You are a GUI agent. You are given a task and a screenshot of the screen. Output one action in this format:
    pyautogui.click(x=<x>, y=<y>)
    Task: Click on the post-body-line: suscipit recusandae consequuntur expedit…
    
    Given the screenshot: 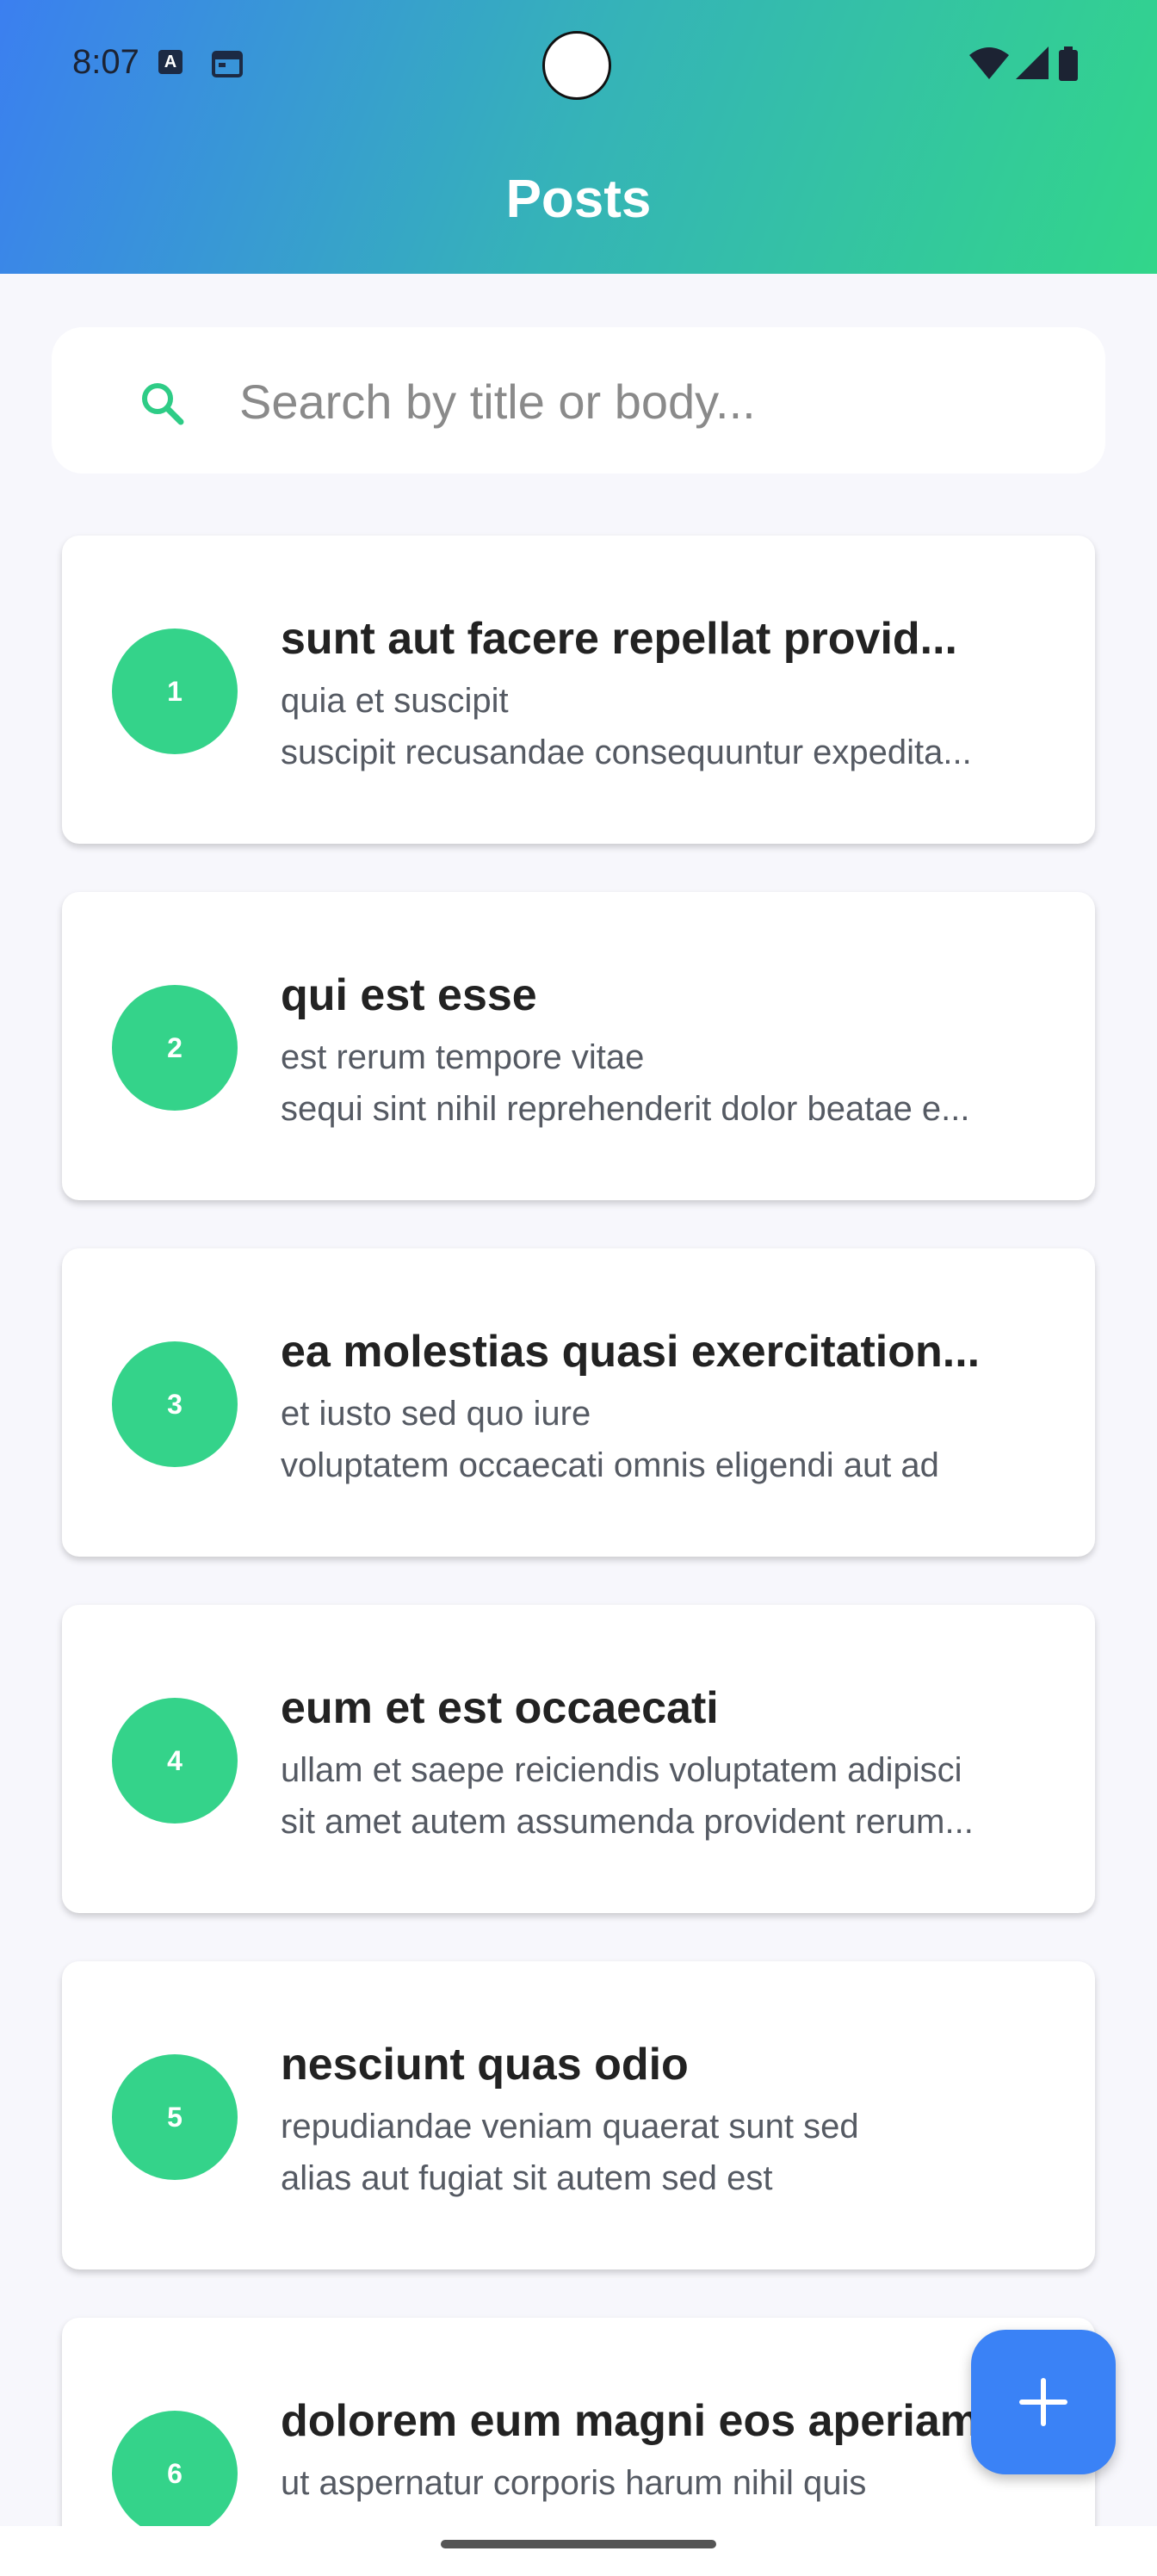 What is the action you would take?
    pyautogui.click(x=627, y=753)
    